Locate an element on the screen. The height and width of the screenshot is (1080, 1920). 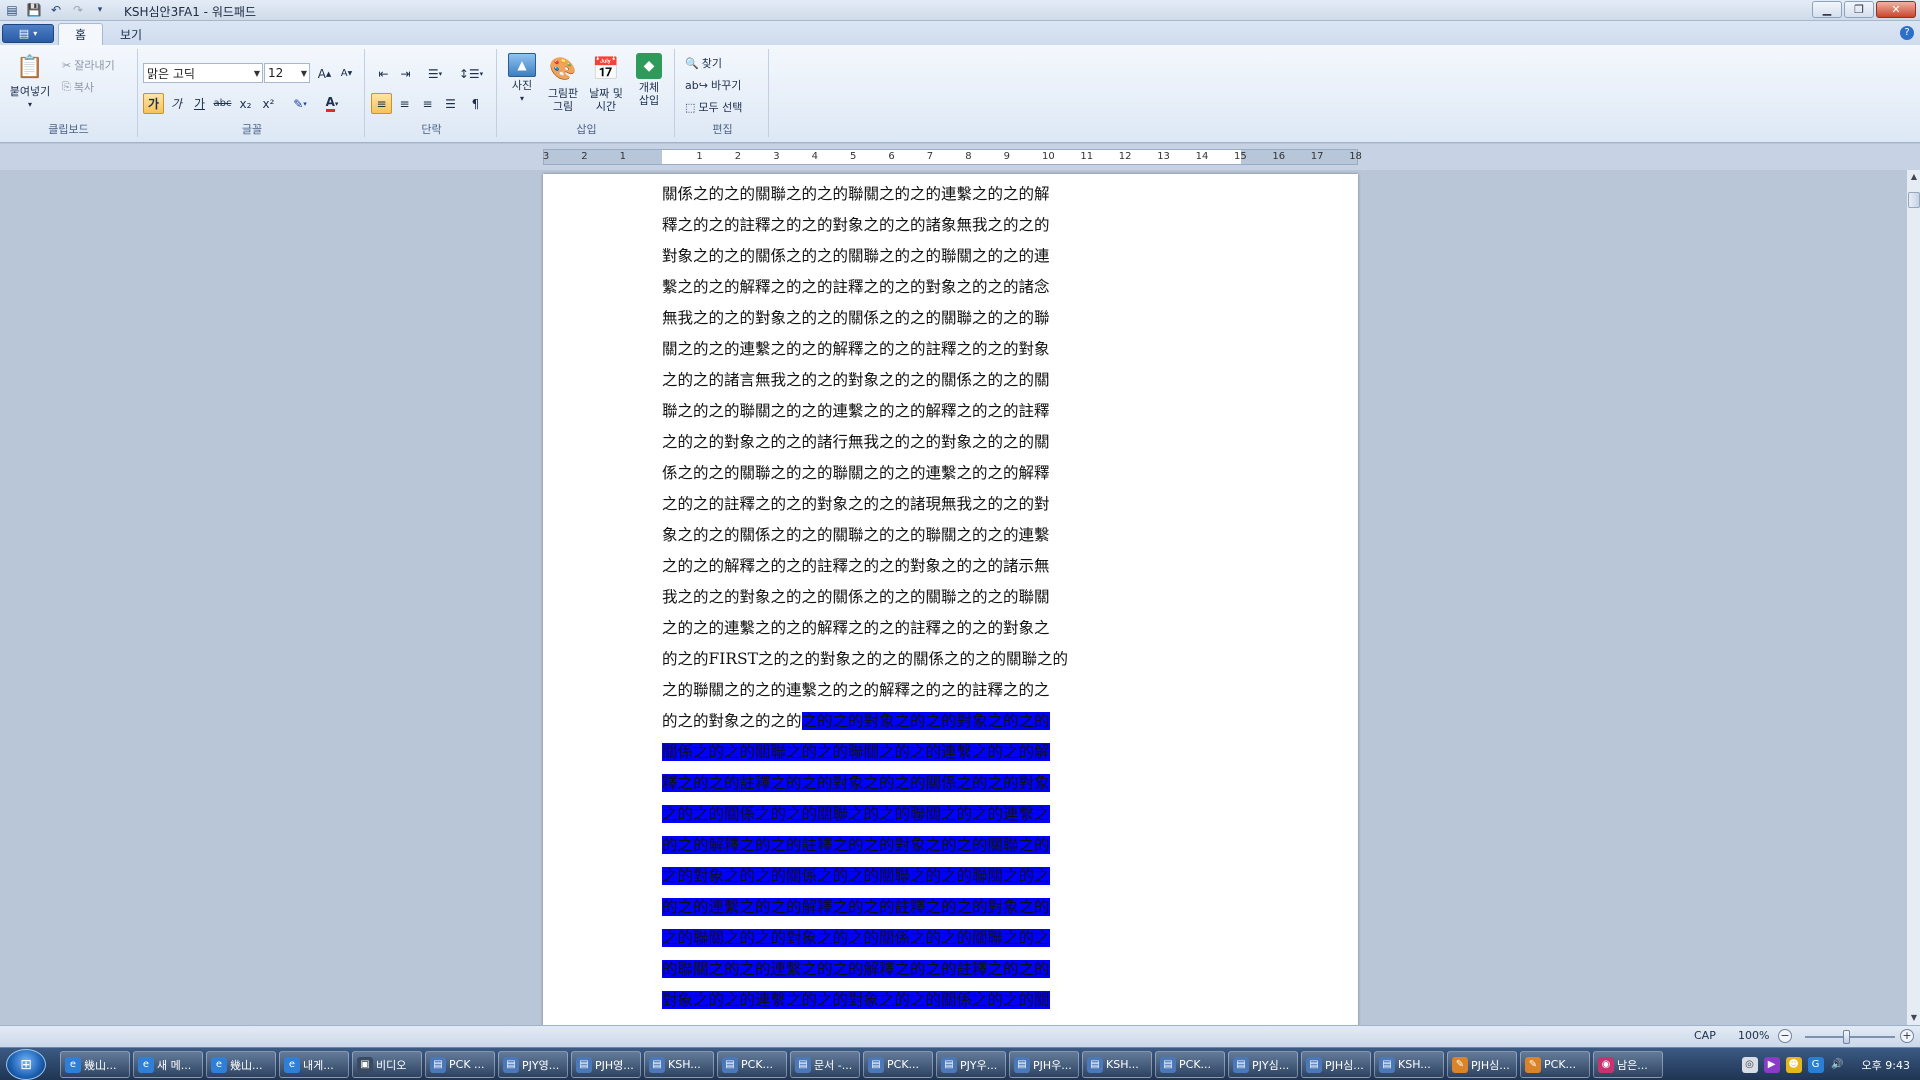
tray-app-icon: ◎ is located at coordinates (1749, 1064).